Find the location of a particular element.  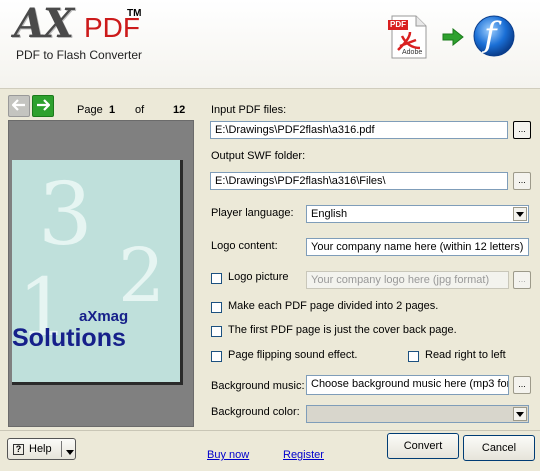

next-page-button is located at coordinates (43, 106).